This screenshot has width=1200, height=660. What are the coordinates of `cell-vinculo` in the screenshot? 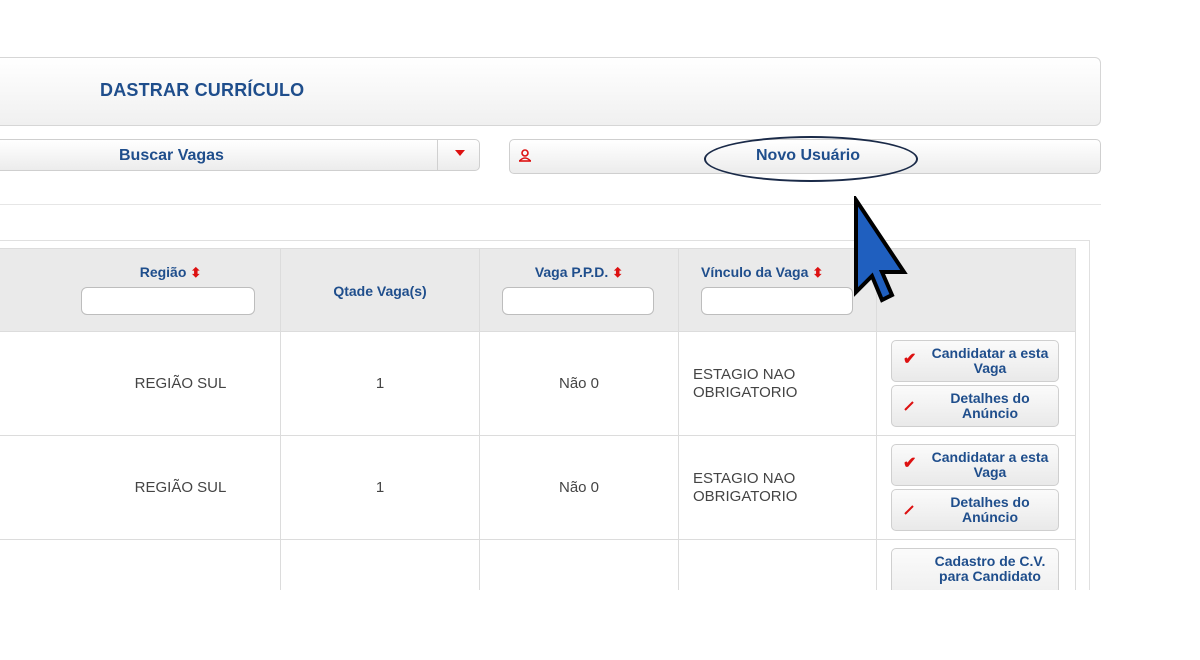 It's located at (777, 564).